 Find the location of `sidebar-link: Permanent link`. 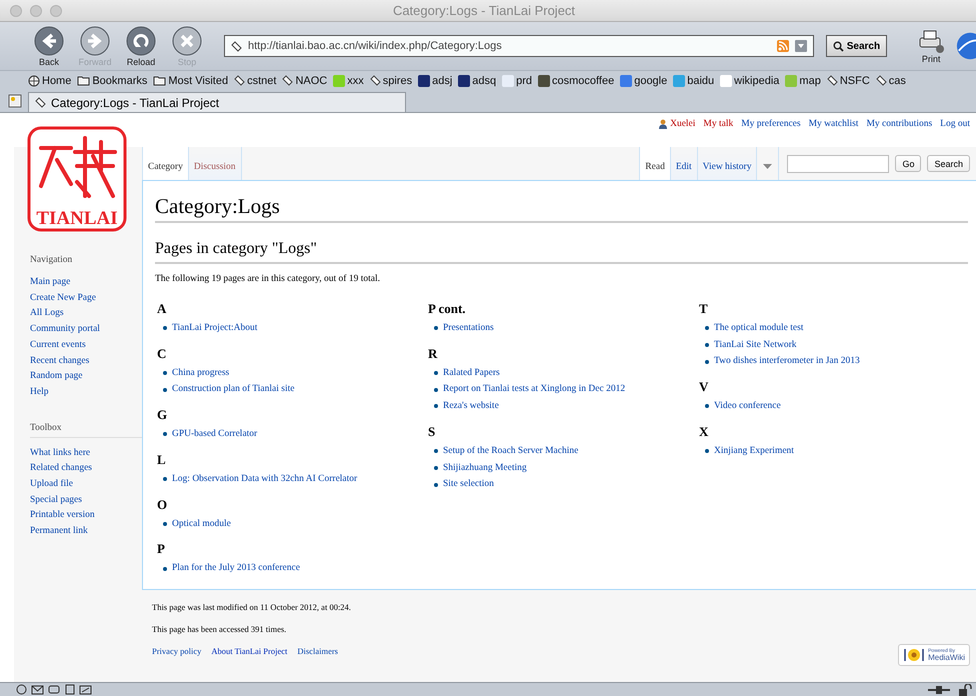

sidebar-link: Permanent link is located at coordinates (86, 532).